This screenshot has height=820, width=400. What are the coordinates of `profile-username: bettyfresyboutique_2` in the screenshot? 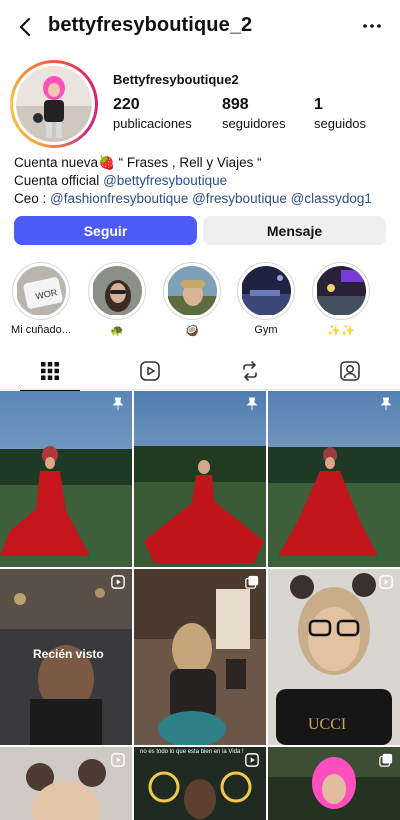 It's located at (150, 25).